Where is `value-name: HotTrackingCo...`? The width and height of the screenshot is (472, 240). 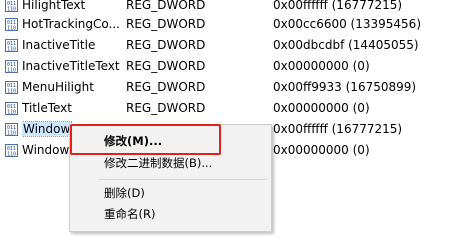 value-name: HotTrackingCo... is located at coordinates (71, 24).